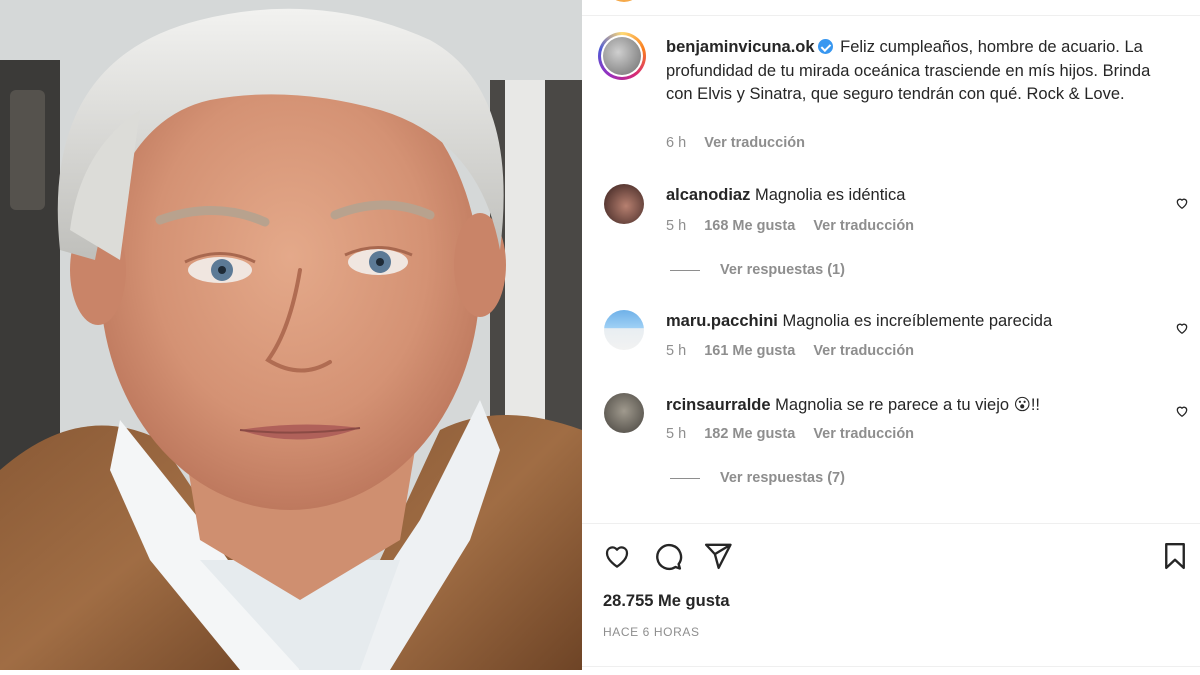 The height and width of the screenshot is (675, 1200). I want to click on comment-text-suffix: !!, so click(1035, 405).